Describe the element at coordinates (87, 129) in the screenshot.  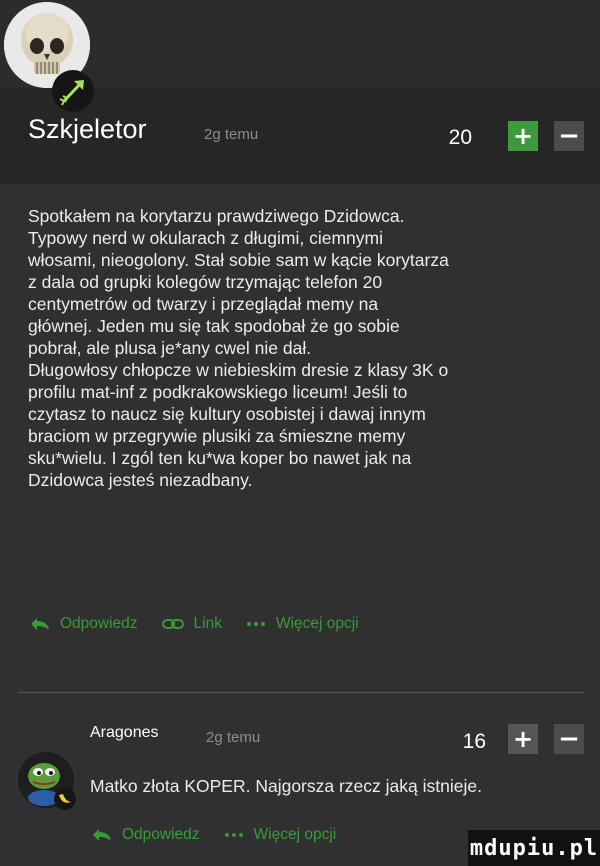
I see `comment-username: Szkjeletor` at that location.